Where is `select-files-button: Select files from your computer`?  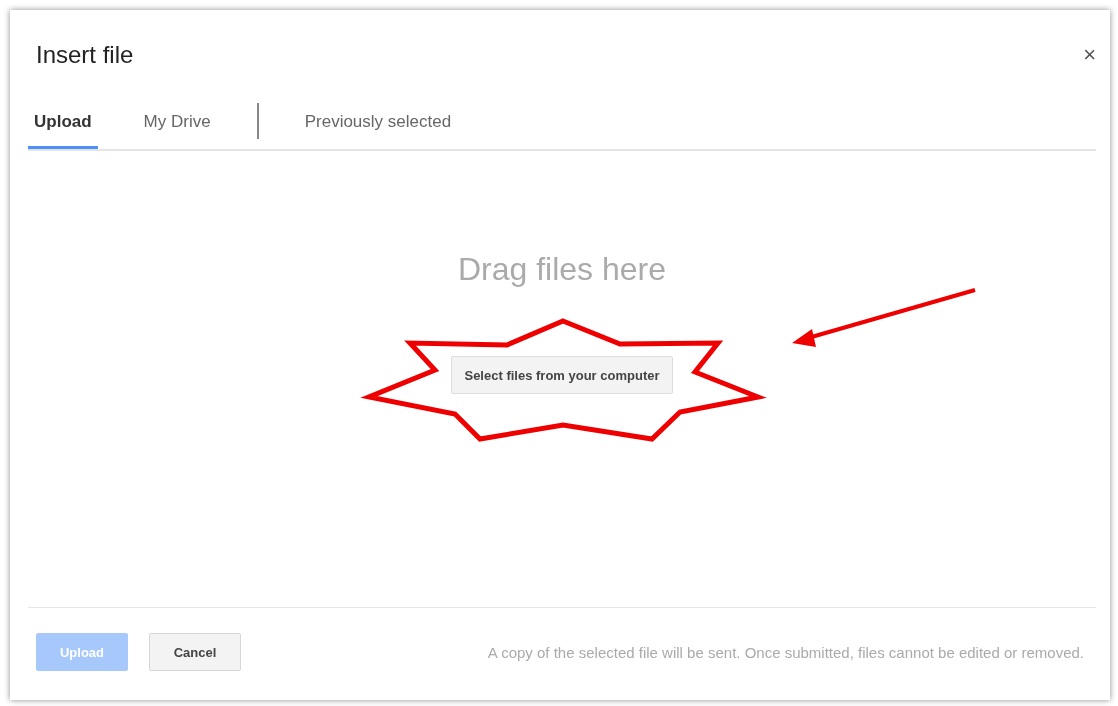 select-files-button: Select files from your computer is located at coordinates (562, 375).